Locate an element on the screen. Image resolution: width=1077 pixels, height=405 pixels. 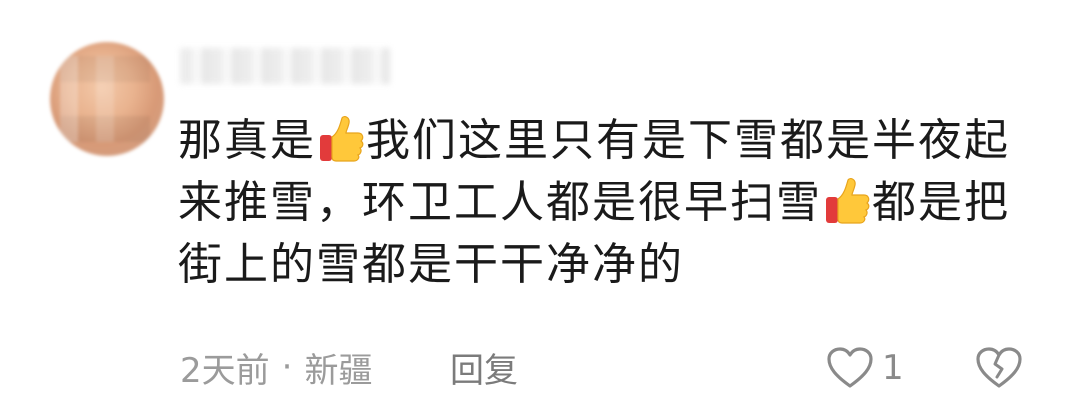
reply-button: 回复 is located at coordinates (484, 368).